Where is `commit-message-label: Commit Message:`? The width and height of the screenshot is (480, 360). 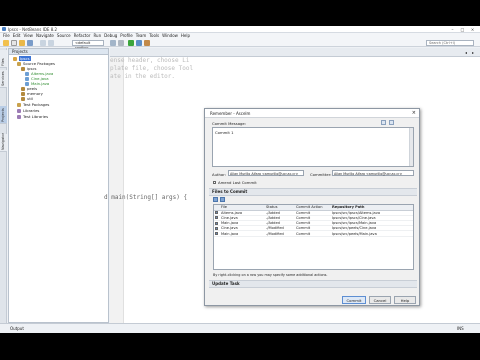
commit-message-label: Commit Message: is located at coordinates (229, 123).